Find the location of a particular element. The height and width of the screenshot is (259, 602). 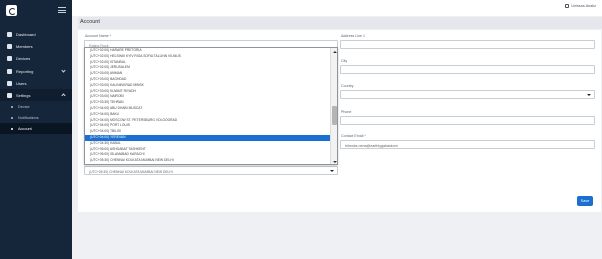

app-logo is located at coordinates (11, 10).